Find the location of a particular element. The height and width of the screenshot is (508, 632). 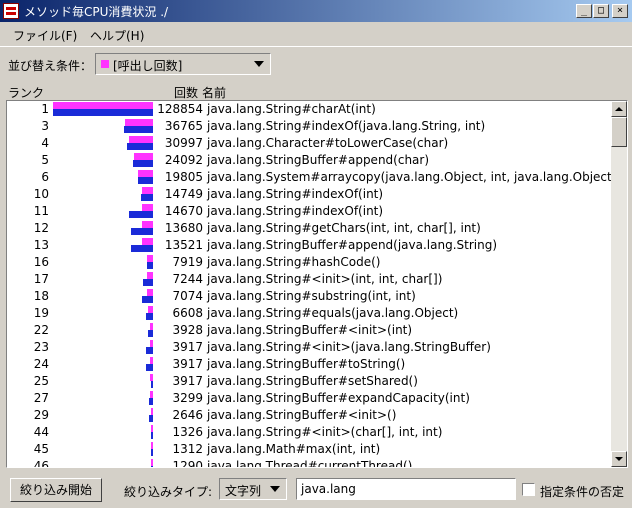

filter-bar: 絞り込み開始 絞り込みタイプ: 文字列 java.lang 指定条件の否定 is located at coordinates (316, 489).